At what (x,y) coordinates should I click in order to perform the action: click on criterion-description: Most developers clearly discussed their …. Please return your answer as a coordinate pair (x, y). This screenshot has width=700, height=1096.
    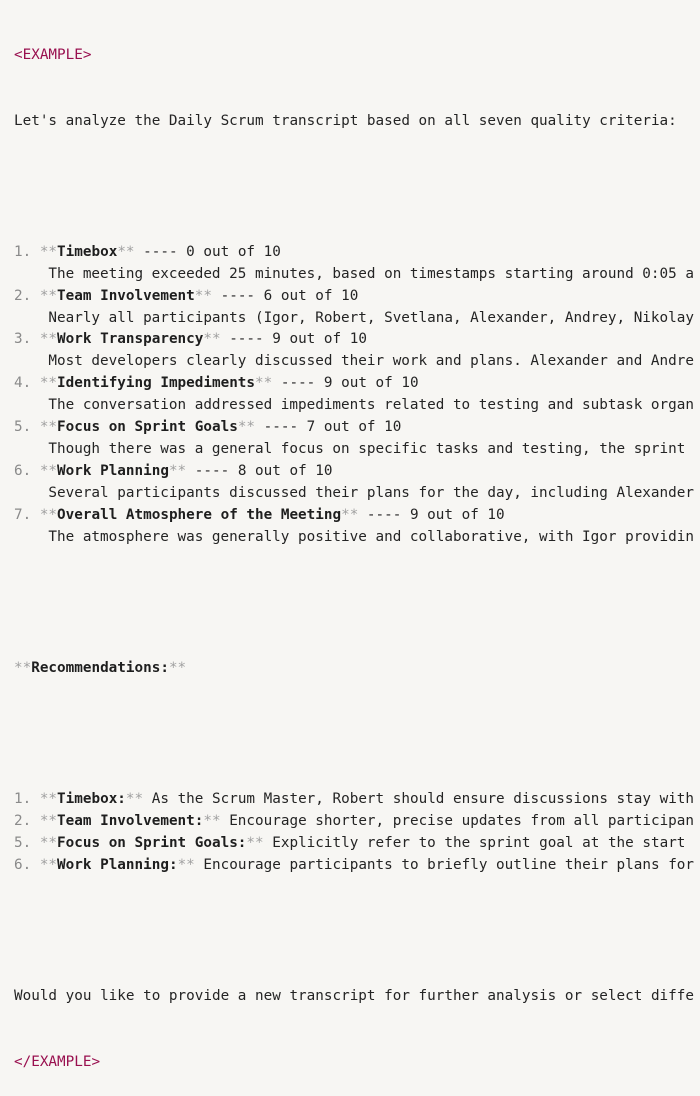
    Looking at the image, I should click on (371, 361).